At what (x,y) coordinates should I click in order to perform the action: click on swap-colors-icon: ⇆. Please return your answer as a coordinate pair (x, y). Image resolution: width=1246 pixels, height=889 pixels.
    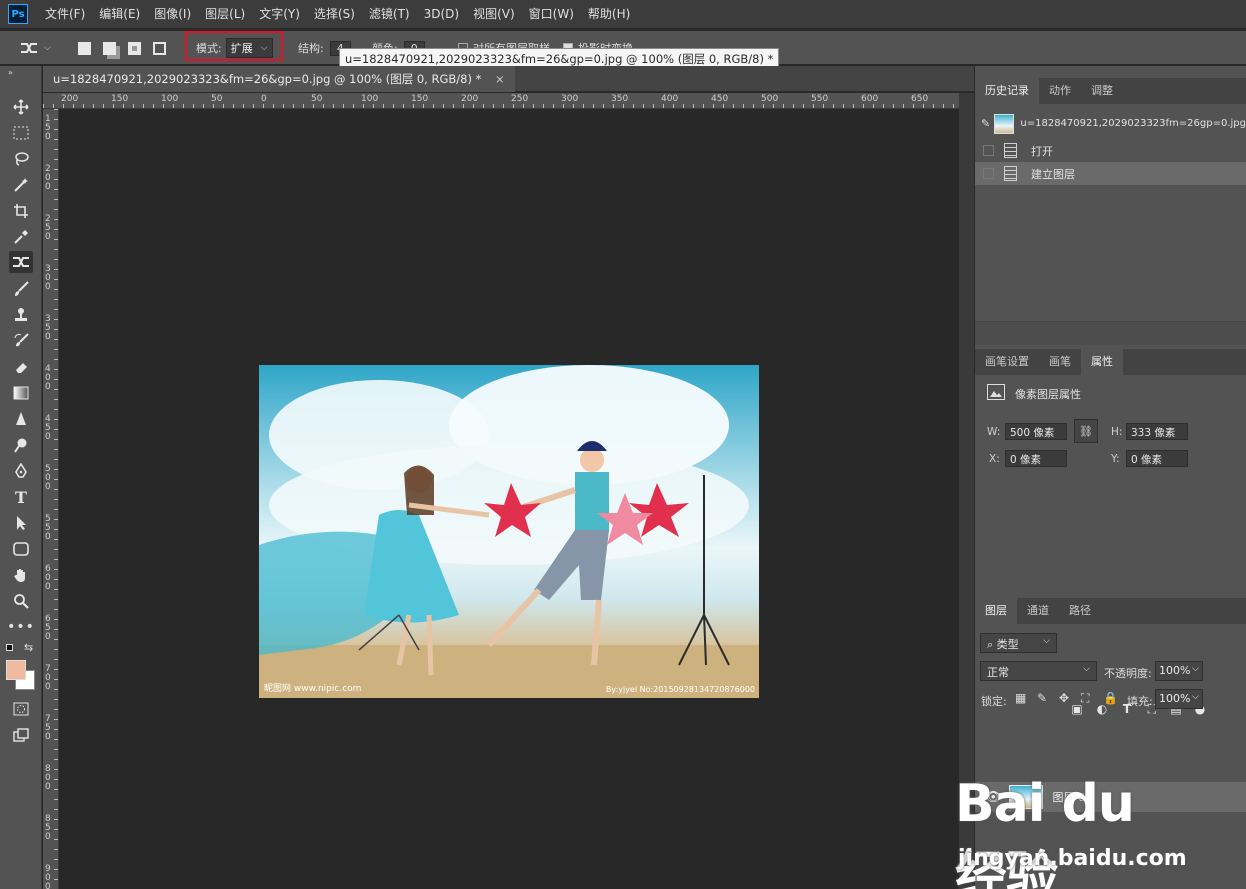
    Looking at the image, I should click on (28, 647).